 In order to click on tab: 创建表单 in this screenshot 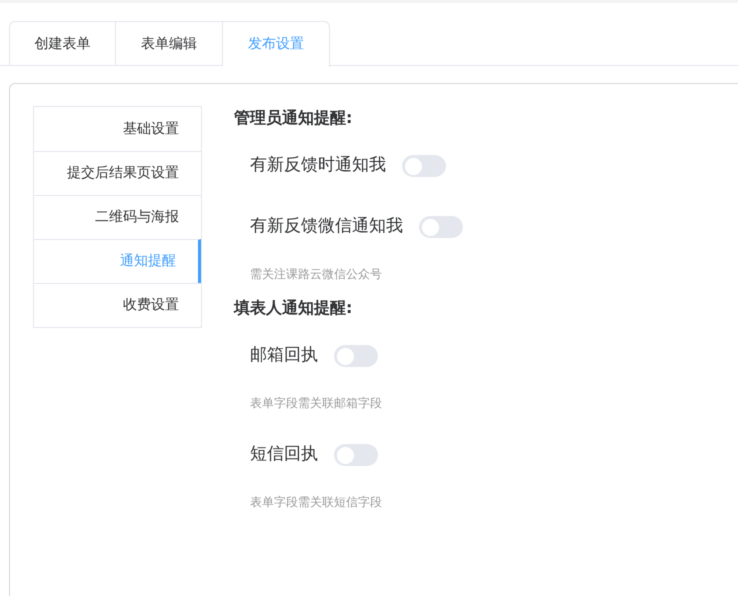, I will do `click(62, 43)`.